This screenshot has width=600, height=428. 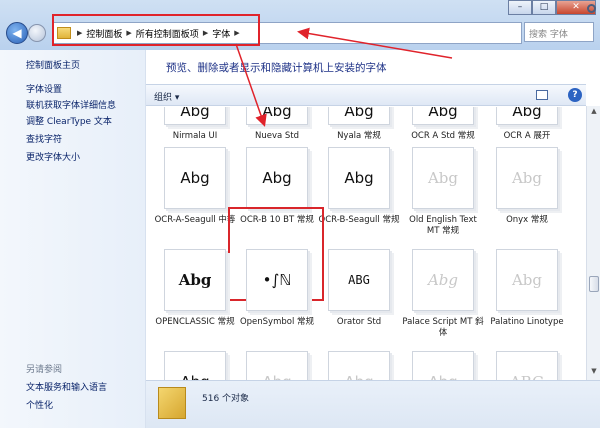 What do you see at coordinates (527, 322) in the screenshot?
I see `font-name: Palatino Linotype` at bounding box center [527, 322].